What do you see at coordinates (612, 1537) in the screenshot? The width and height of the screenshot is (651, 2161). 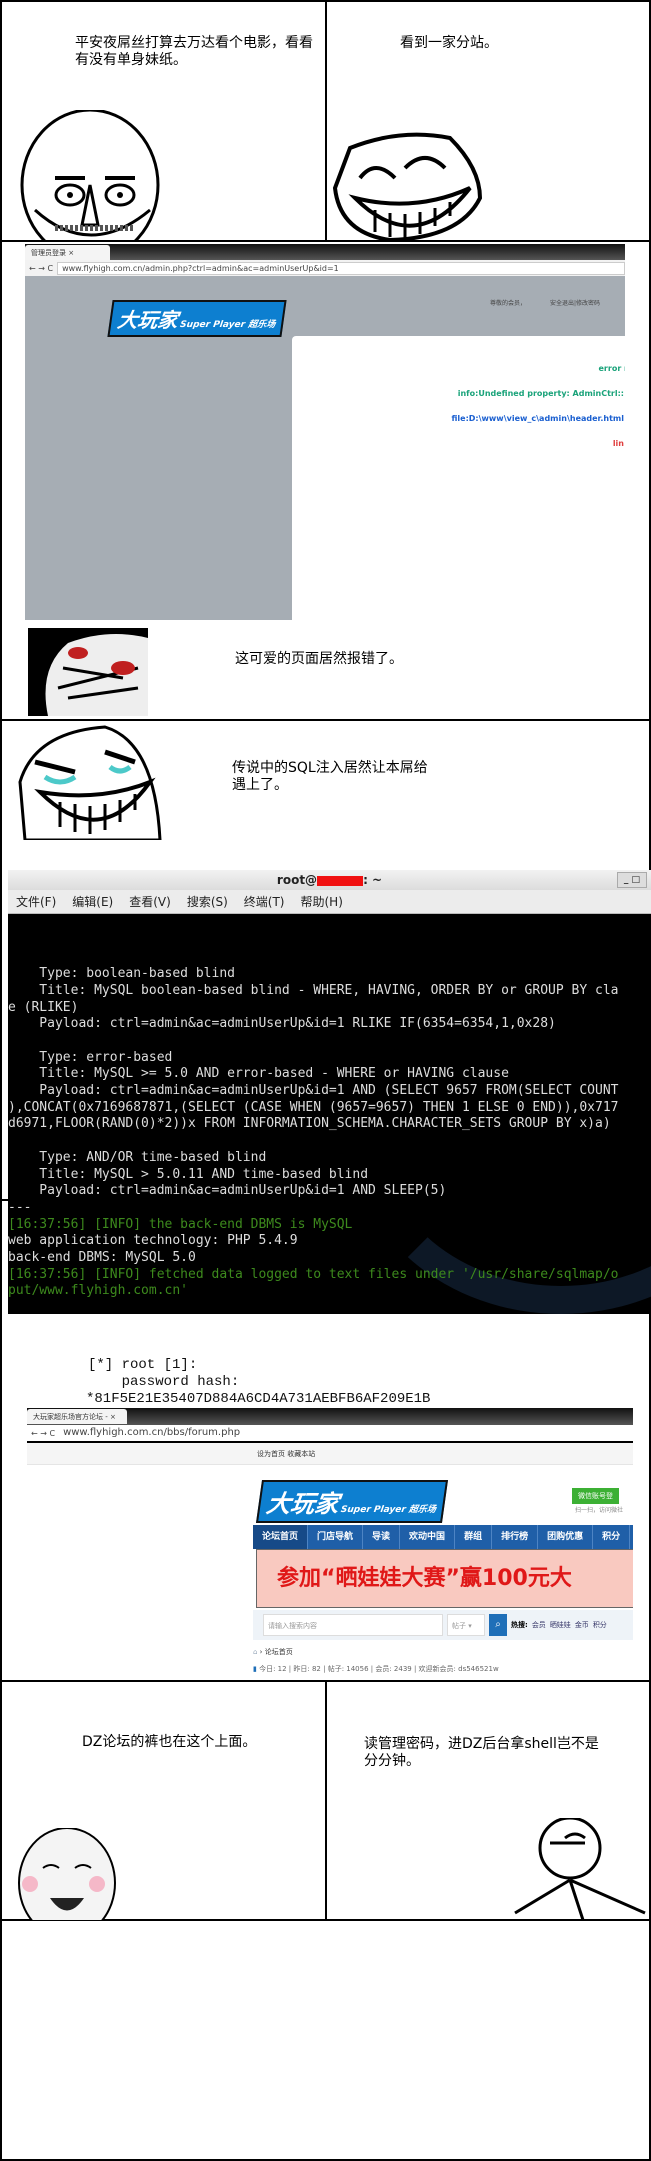 I see `nav-item: 积分` at bounding box center [612, 1537].